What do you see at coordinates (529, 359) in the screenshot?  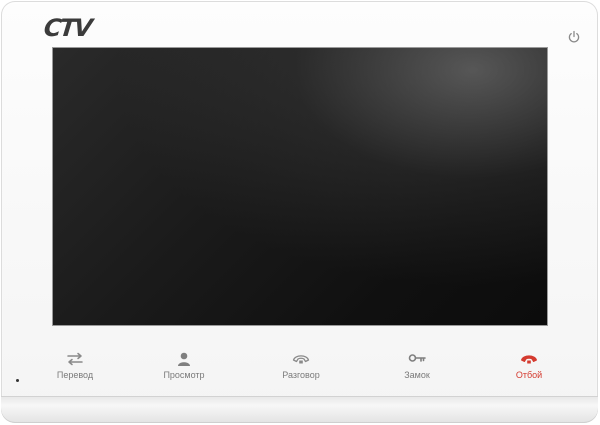 I see `hangup-phone-icon` at bounding box center [529, 359].